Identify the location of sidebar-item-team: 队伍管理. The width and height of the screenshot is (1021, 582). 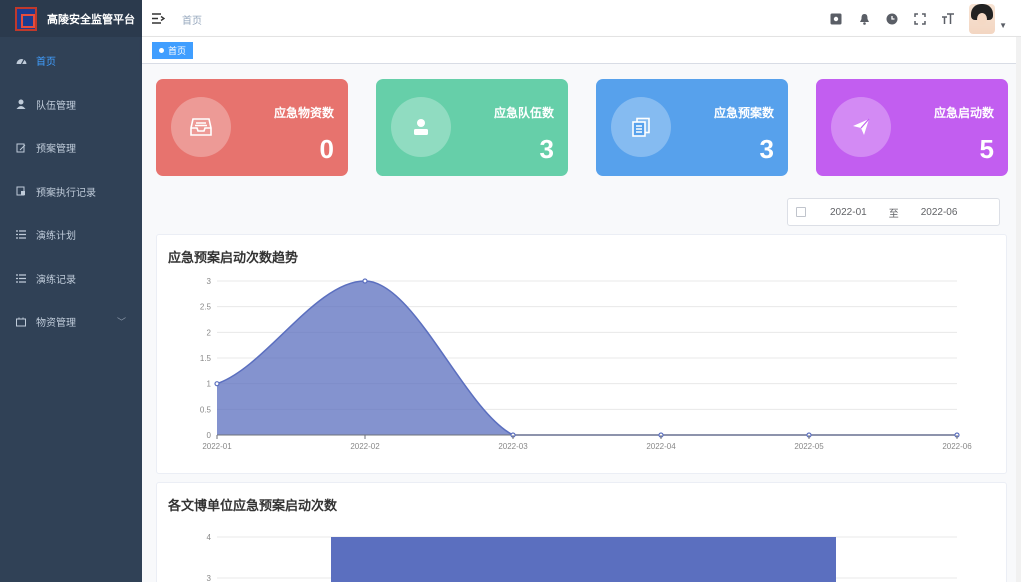
(71, 105).